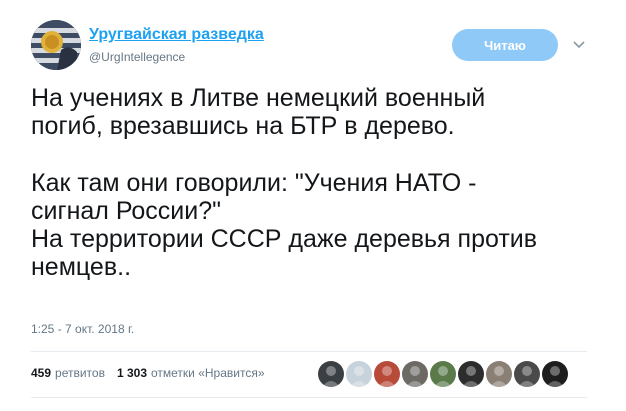 The height and width of the screenshot is (411, 626). Describe the element at coordinates (80, 373) in the screenshot. I see `retweets-label: ретвитов` at that location.